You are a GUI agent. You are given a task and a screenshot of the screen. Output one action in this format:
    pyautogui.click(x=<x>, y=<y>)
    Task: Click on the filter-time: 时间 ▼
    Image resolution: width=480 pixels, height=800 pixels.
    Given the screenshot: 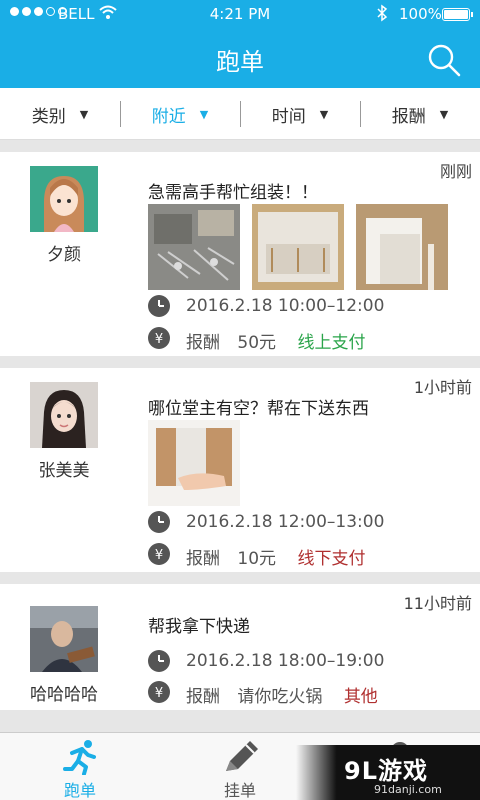 What is the action you would take?
    pyautogui.click(x=300, y=114)
    